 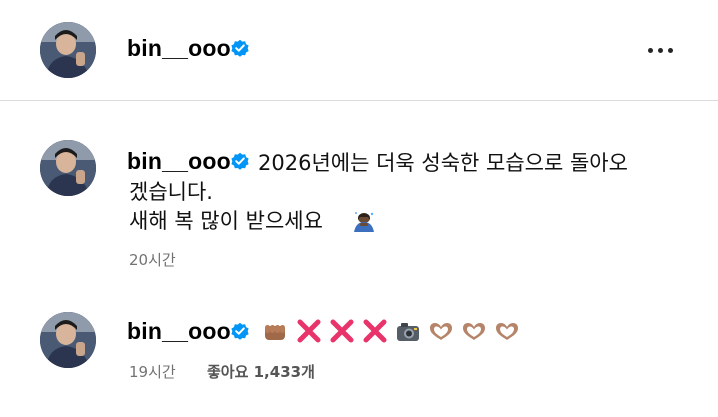 I want to click on caption-text-line1: 2026년에는 더욱 성숙한 모습으로 돌아오, so click(x=443, y=163).